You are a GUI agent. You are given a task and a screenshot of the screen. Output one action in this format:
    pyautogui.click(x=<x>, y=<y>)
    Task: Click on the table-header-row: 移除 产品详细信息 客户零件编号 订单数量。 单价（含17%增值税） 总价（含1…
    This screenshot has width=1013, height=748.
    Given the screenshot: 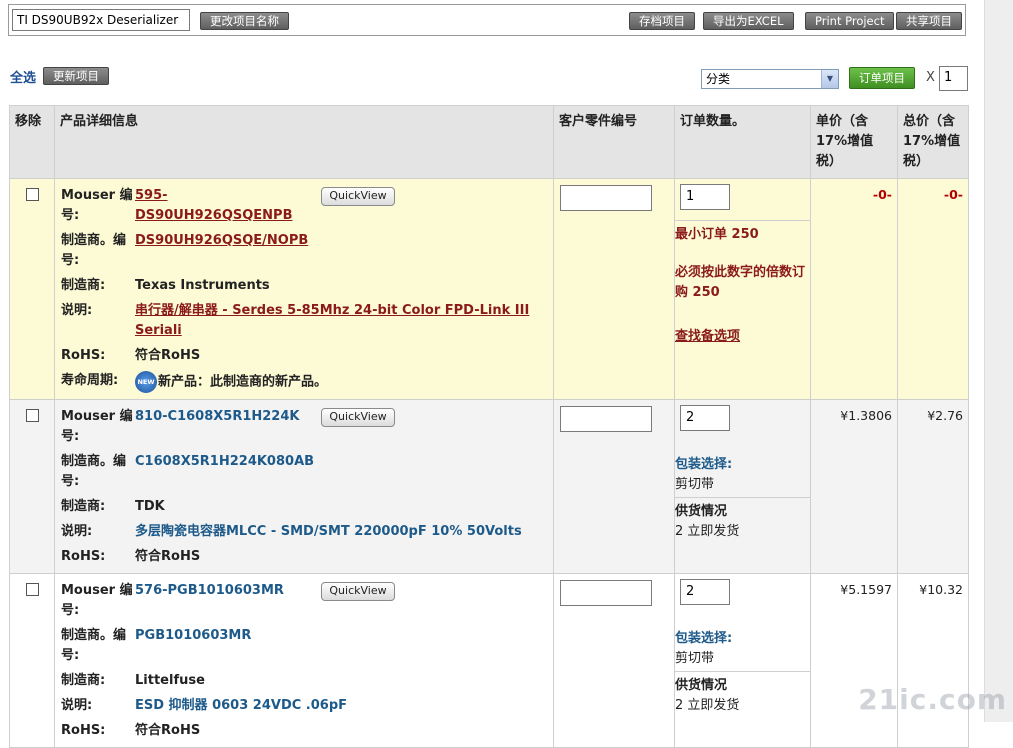 What is the action you would take?
    pyautogui.click(x=489, y=142)
    